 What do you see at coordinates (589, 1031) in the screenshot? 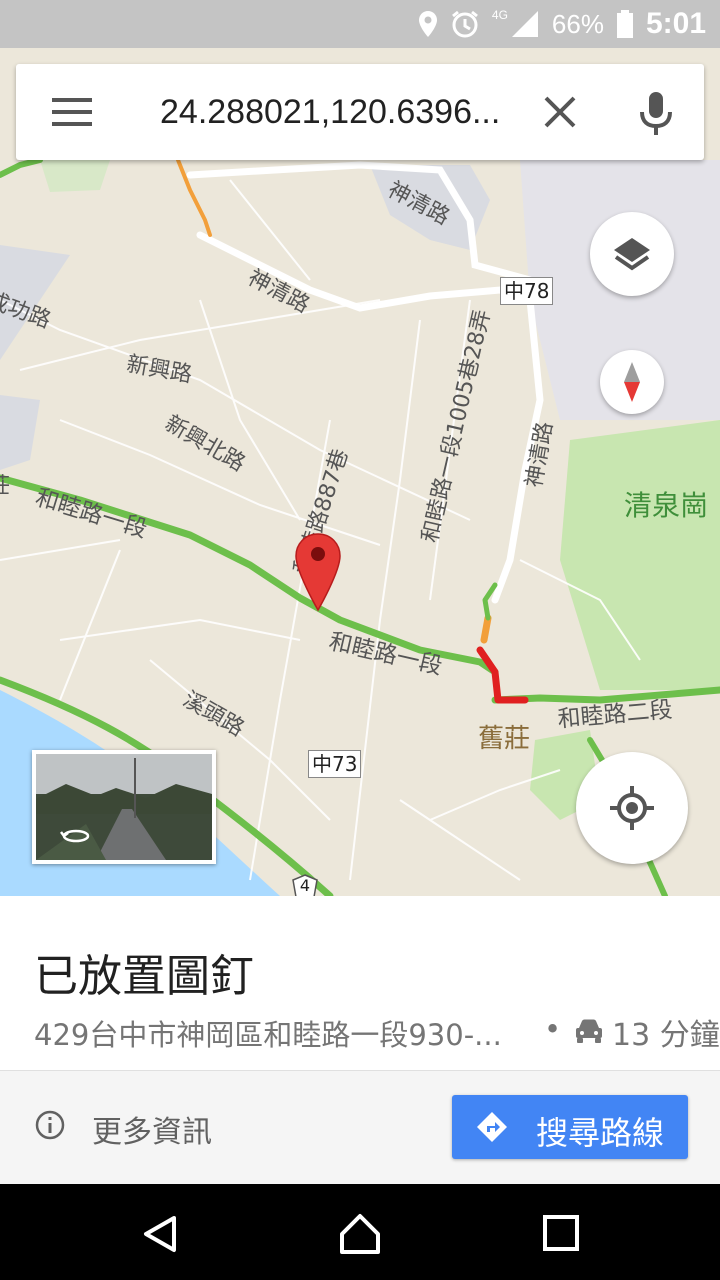
I see `car-icon` at bounding box center [589, 1031].